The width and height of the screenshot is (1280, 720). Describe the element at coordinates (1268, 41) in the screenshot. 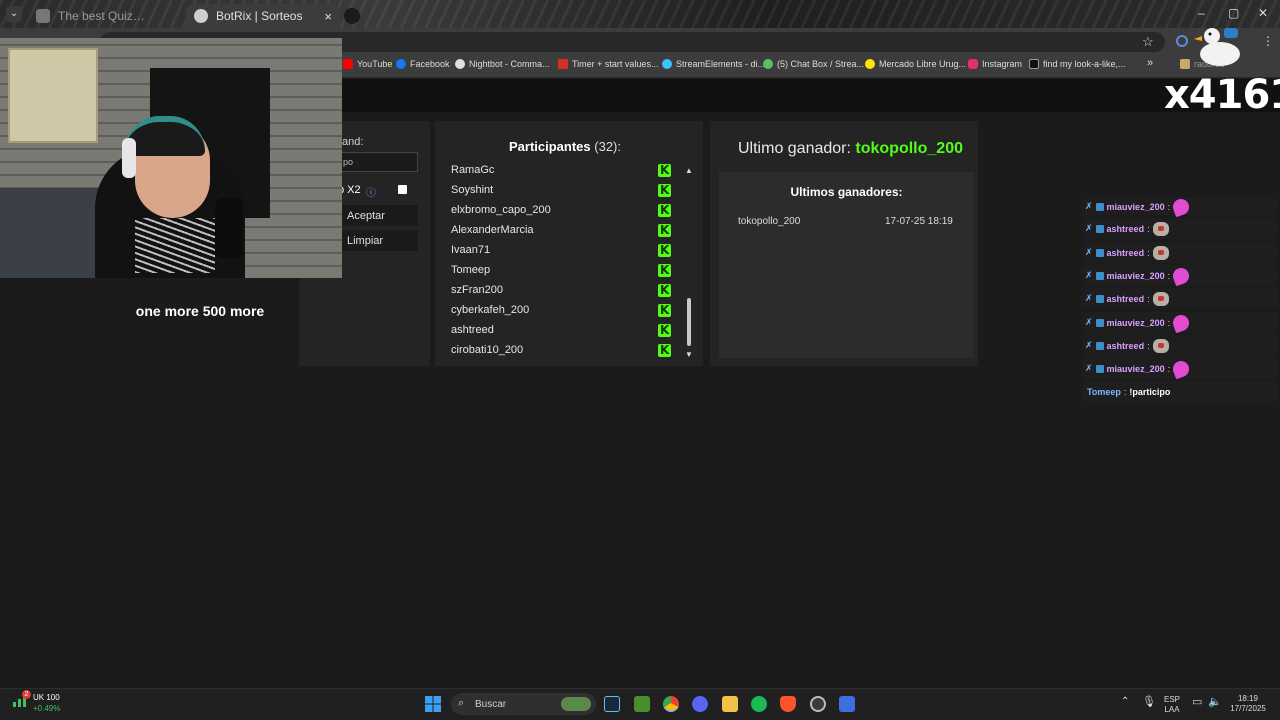

I see `menu-kebab-icon: ⋮` at that location.